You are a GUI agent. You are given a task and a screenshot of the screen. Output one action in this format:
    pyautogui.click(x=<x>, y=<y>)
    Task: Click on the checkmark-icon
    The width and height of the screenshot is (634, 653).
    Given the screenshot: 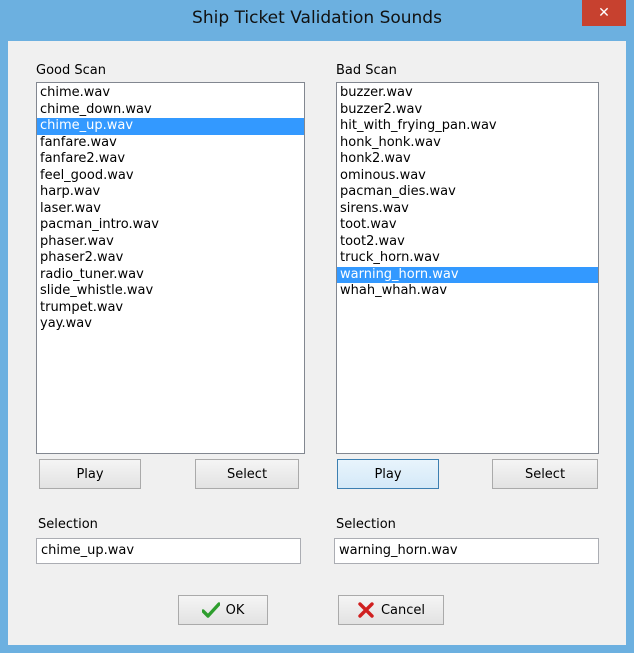 What is the action you would take?
    pyautogui.click(x=210, y=610)
    